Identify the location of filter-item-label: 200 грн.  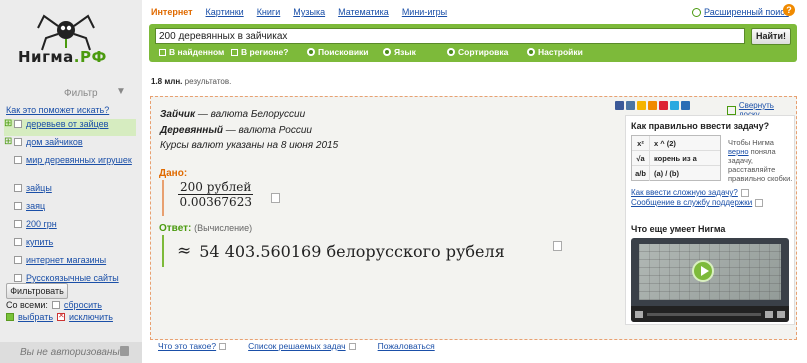
(41, 224).